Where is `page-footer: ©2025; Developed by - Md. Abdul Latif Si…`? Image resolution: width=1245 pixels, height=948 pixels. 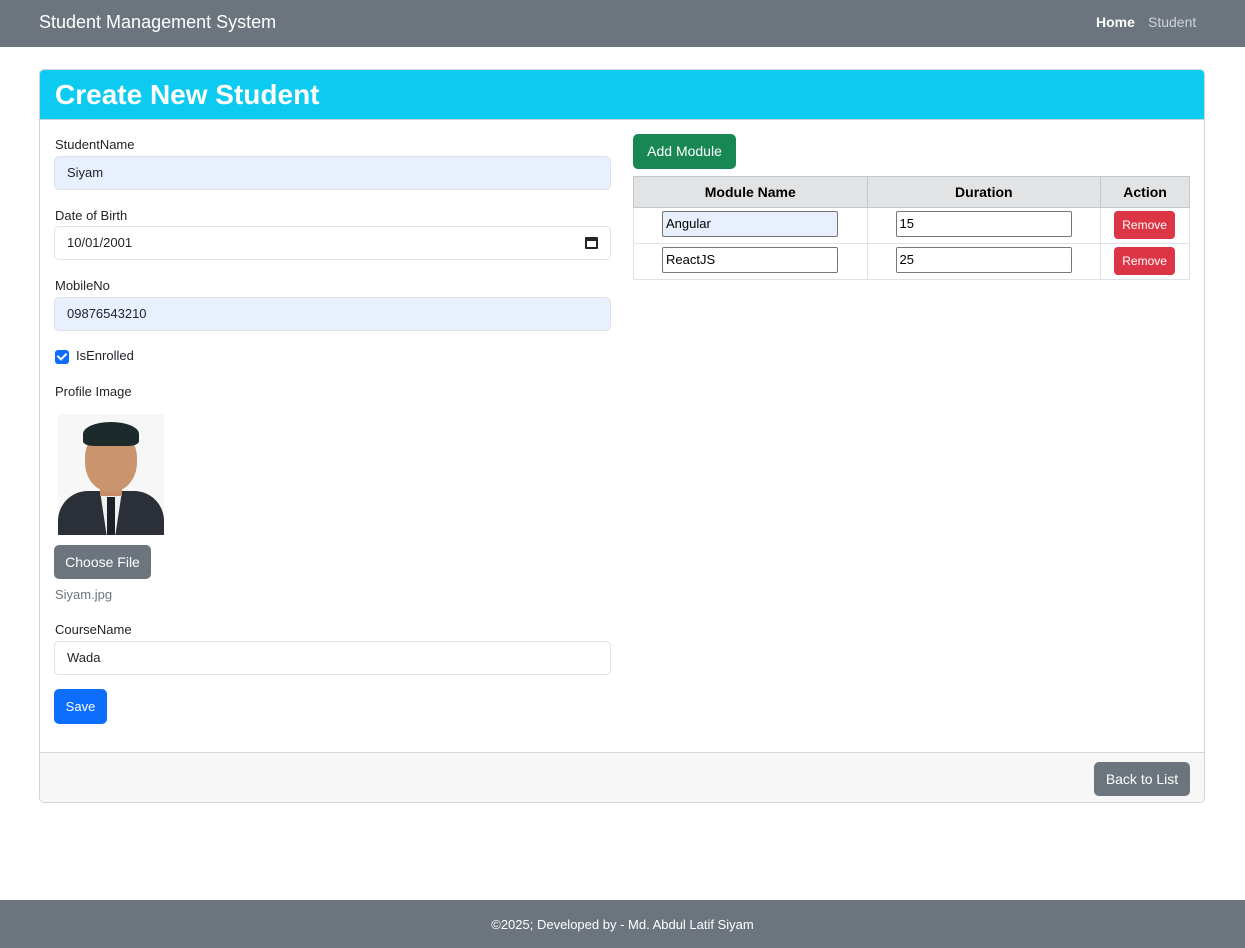
page-footer: ©2025; Developed by - Md. Abdul Latif Si… is located at coordinates (622, 924).